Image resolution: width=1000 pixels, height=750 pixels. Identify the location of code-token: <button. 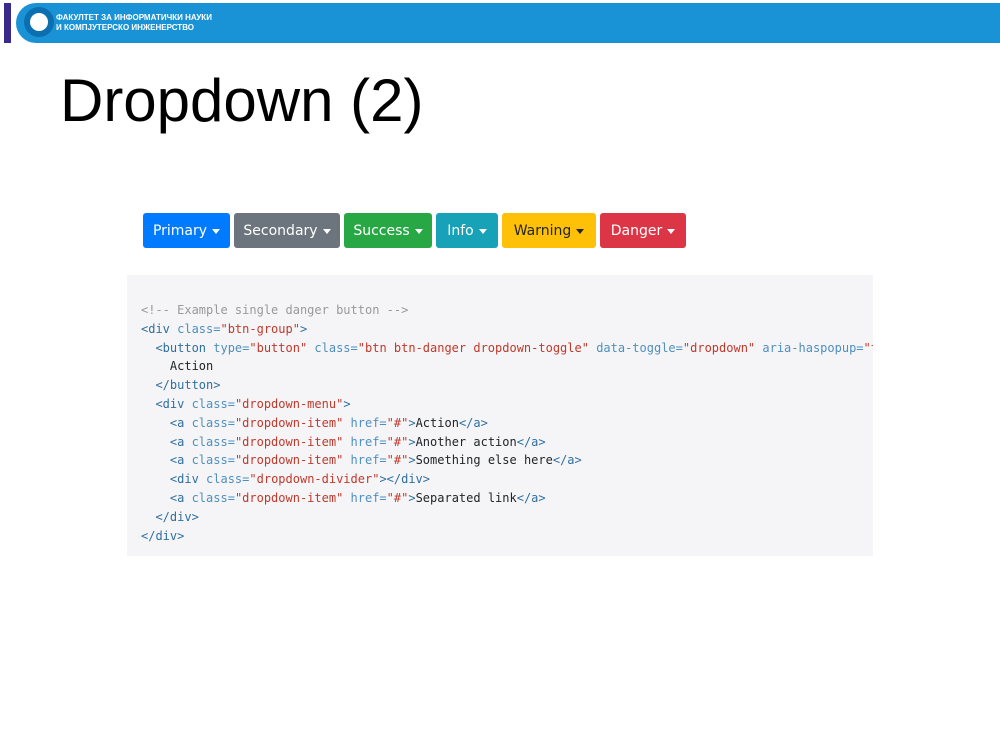
(177, 347).